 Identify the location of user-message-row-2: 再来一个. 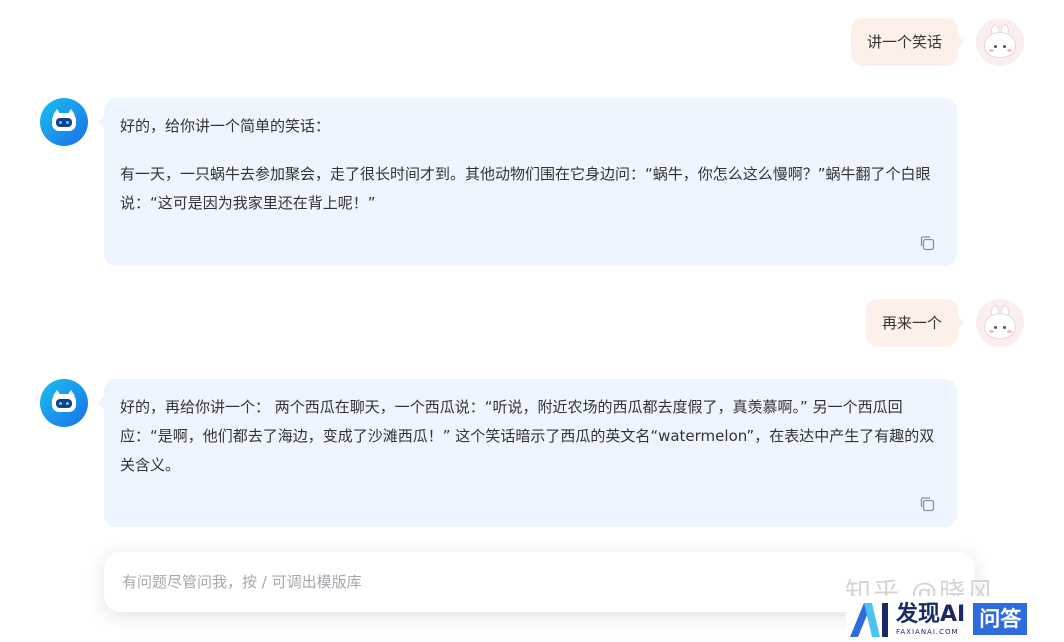
(944, 323).